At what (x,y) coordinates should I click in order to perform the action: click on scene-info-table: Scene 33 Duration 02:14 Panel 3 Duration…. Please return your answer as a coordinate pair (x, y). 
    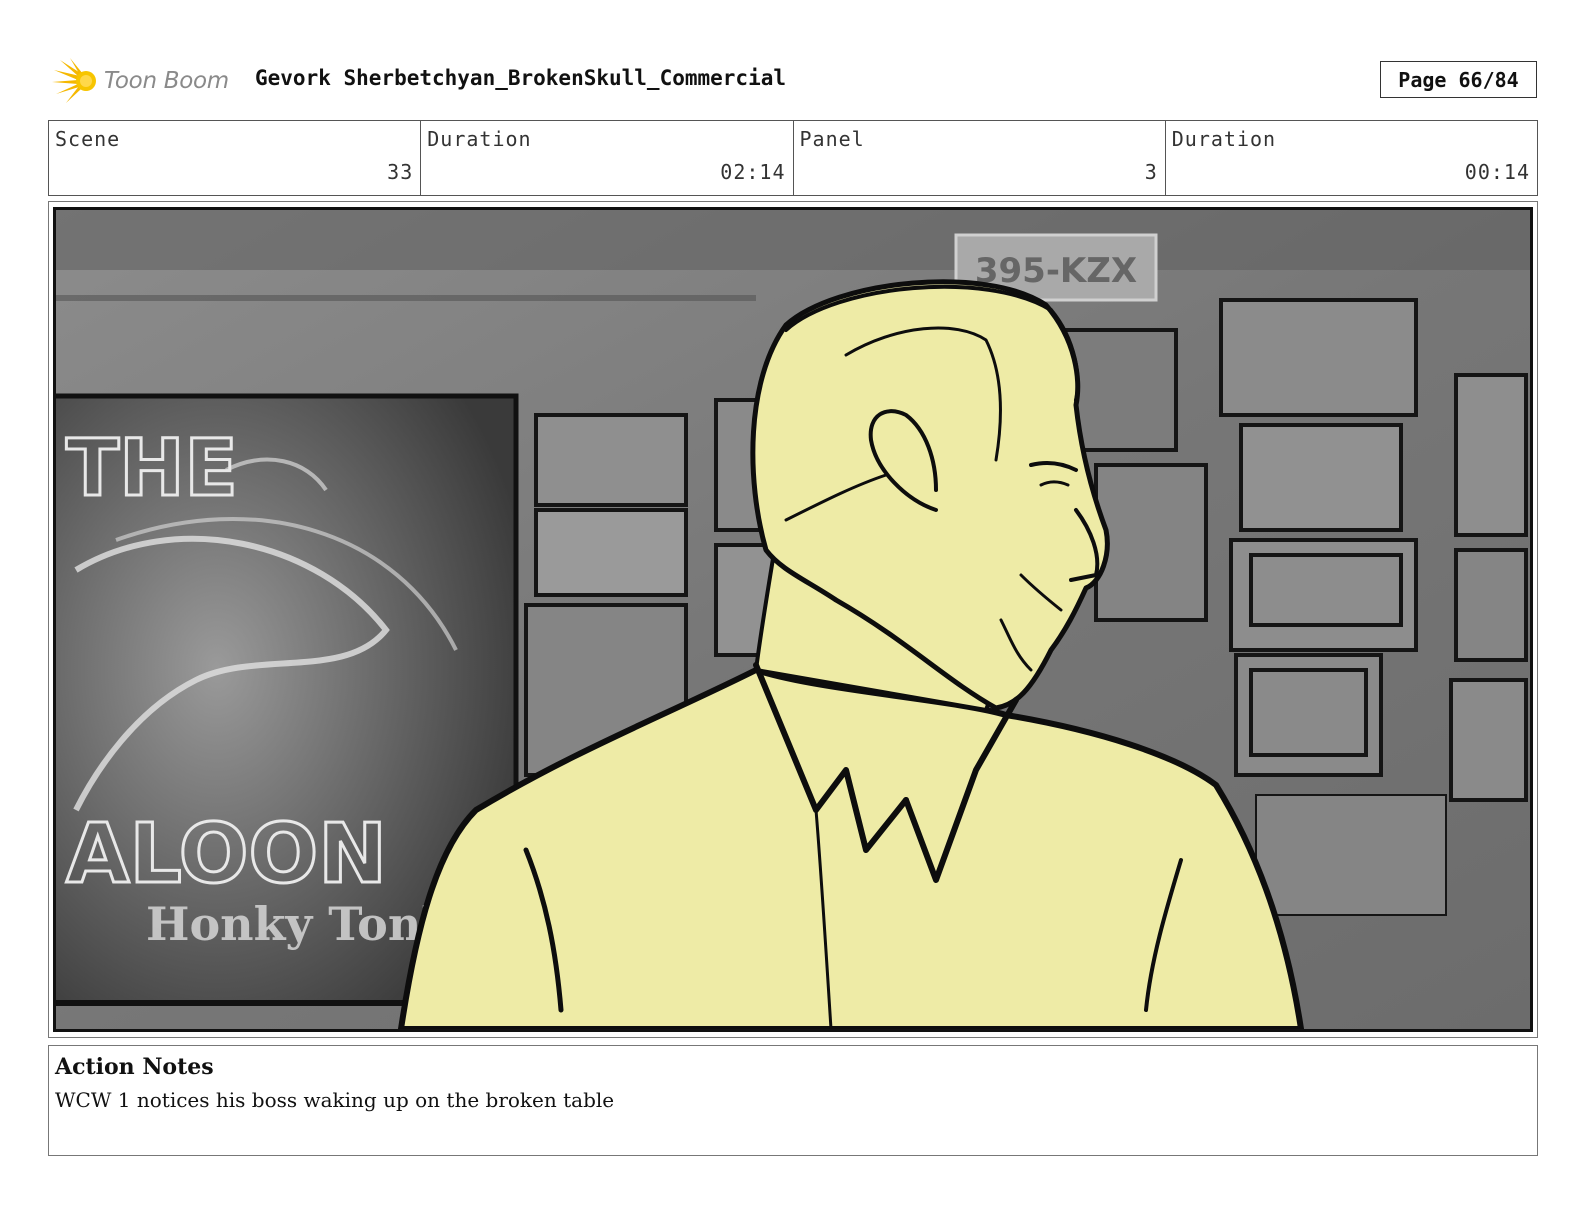
    Looking at the image, I should click on (793, 158).